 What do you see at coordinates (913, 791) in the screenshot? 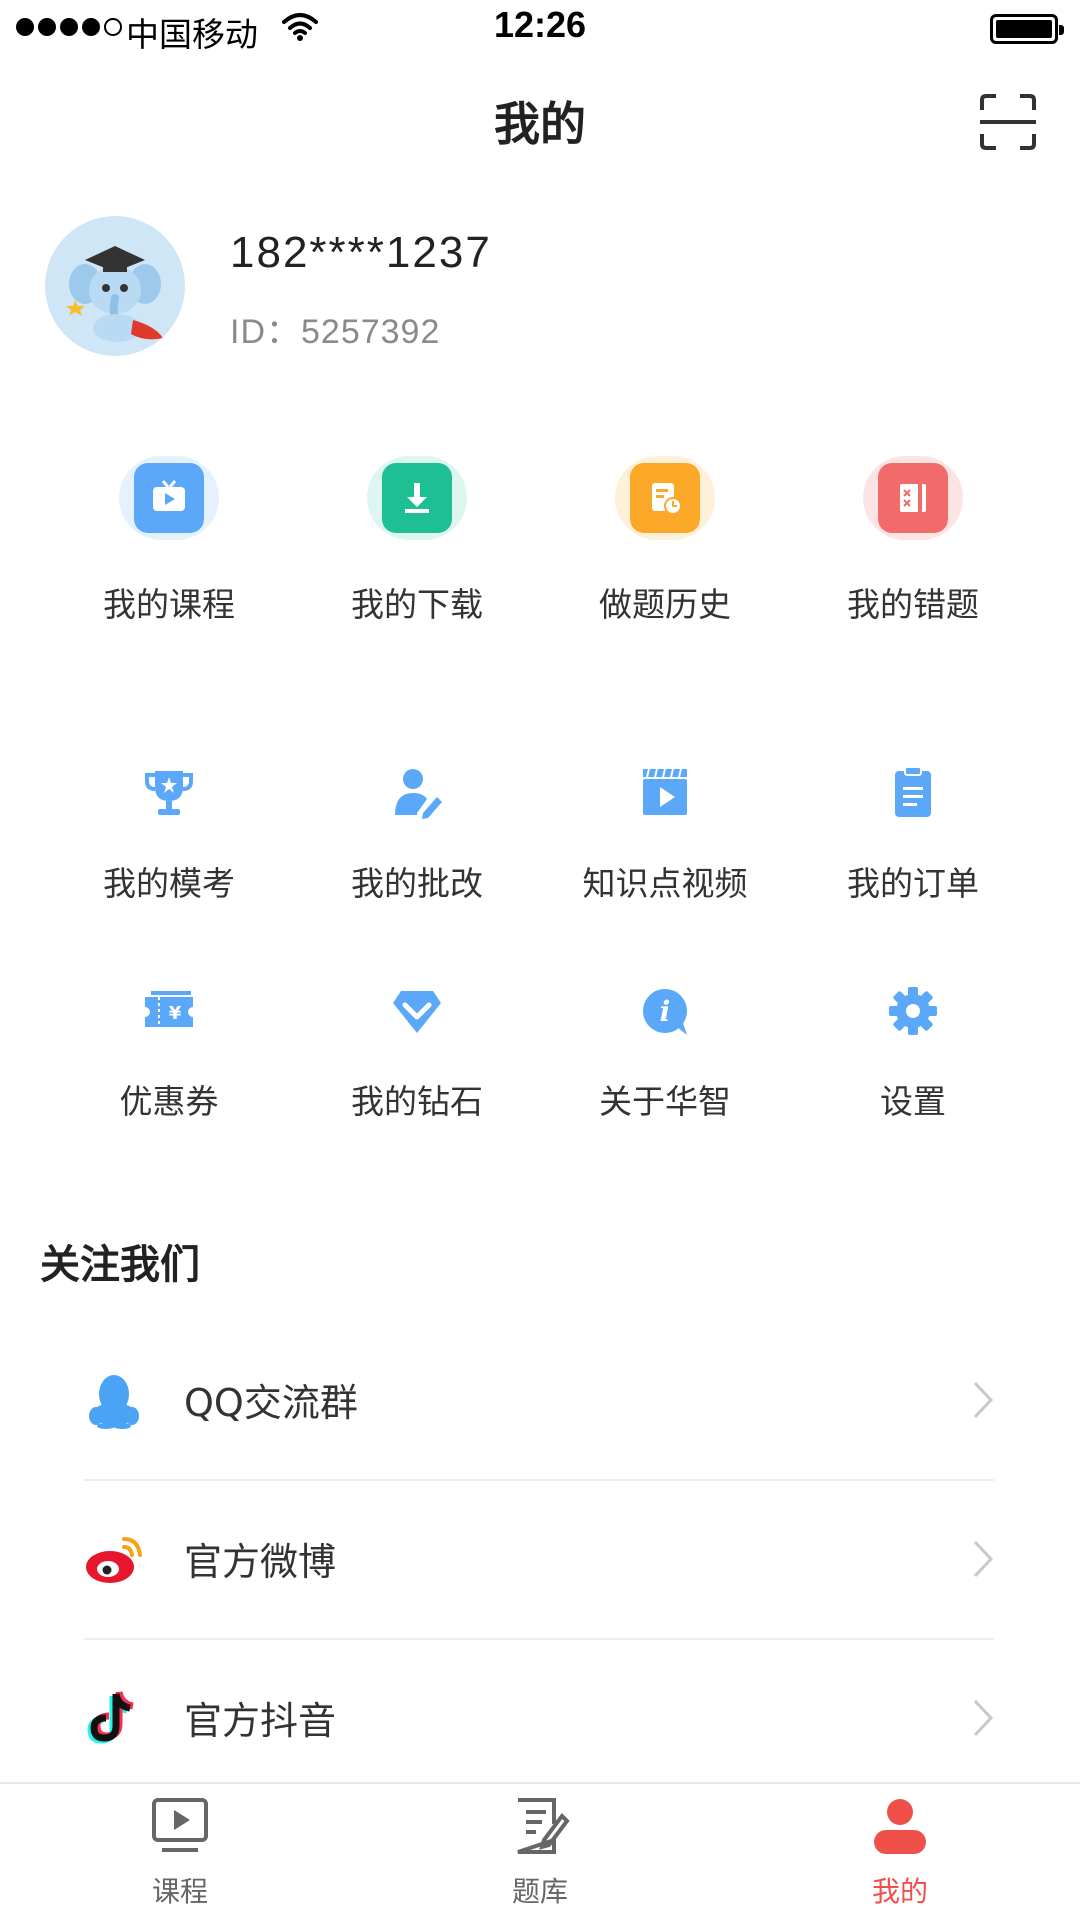
I see `order-icon` at bounding box center [913, 791].